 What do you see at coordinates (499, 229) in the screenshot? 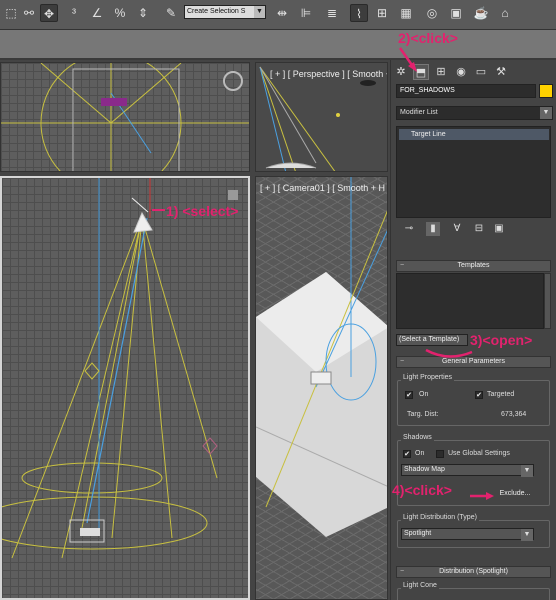
I see `configure-sets-icon: ▣` at bounding box center [499, 229].